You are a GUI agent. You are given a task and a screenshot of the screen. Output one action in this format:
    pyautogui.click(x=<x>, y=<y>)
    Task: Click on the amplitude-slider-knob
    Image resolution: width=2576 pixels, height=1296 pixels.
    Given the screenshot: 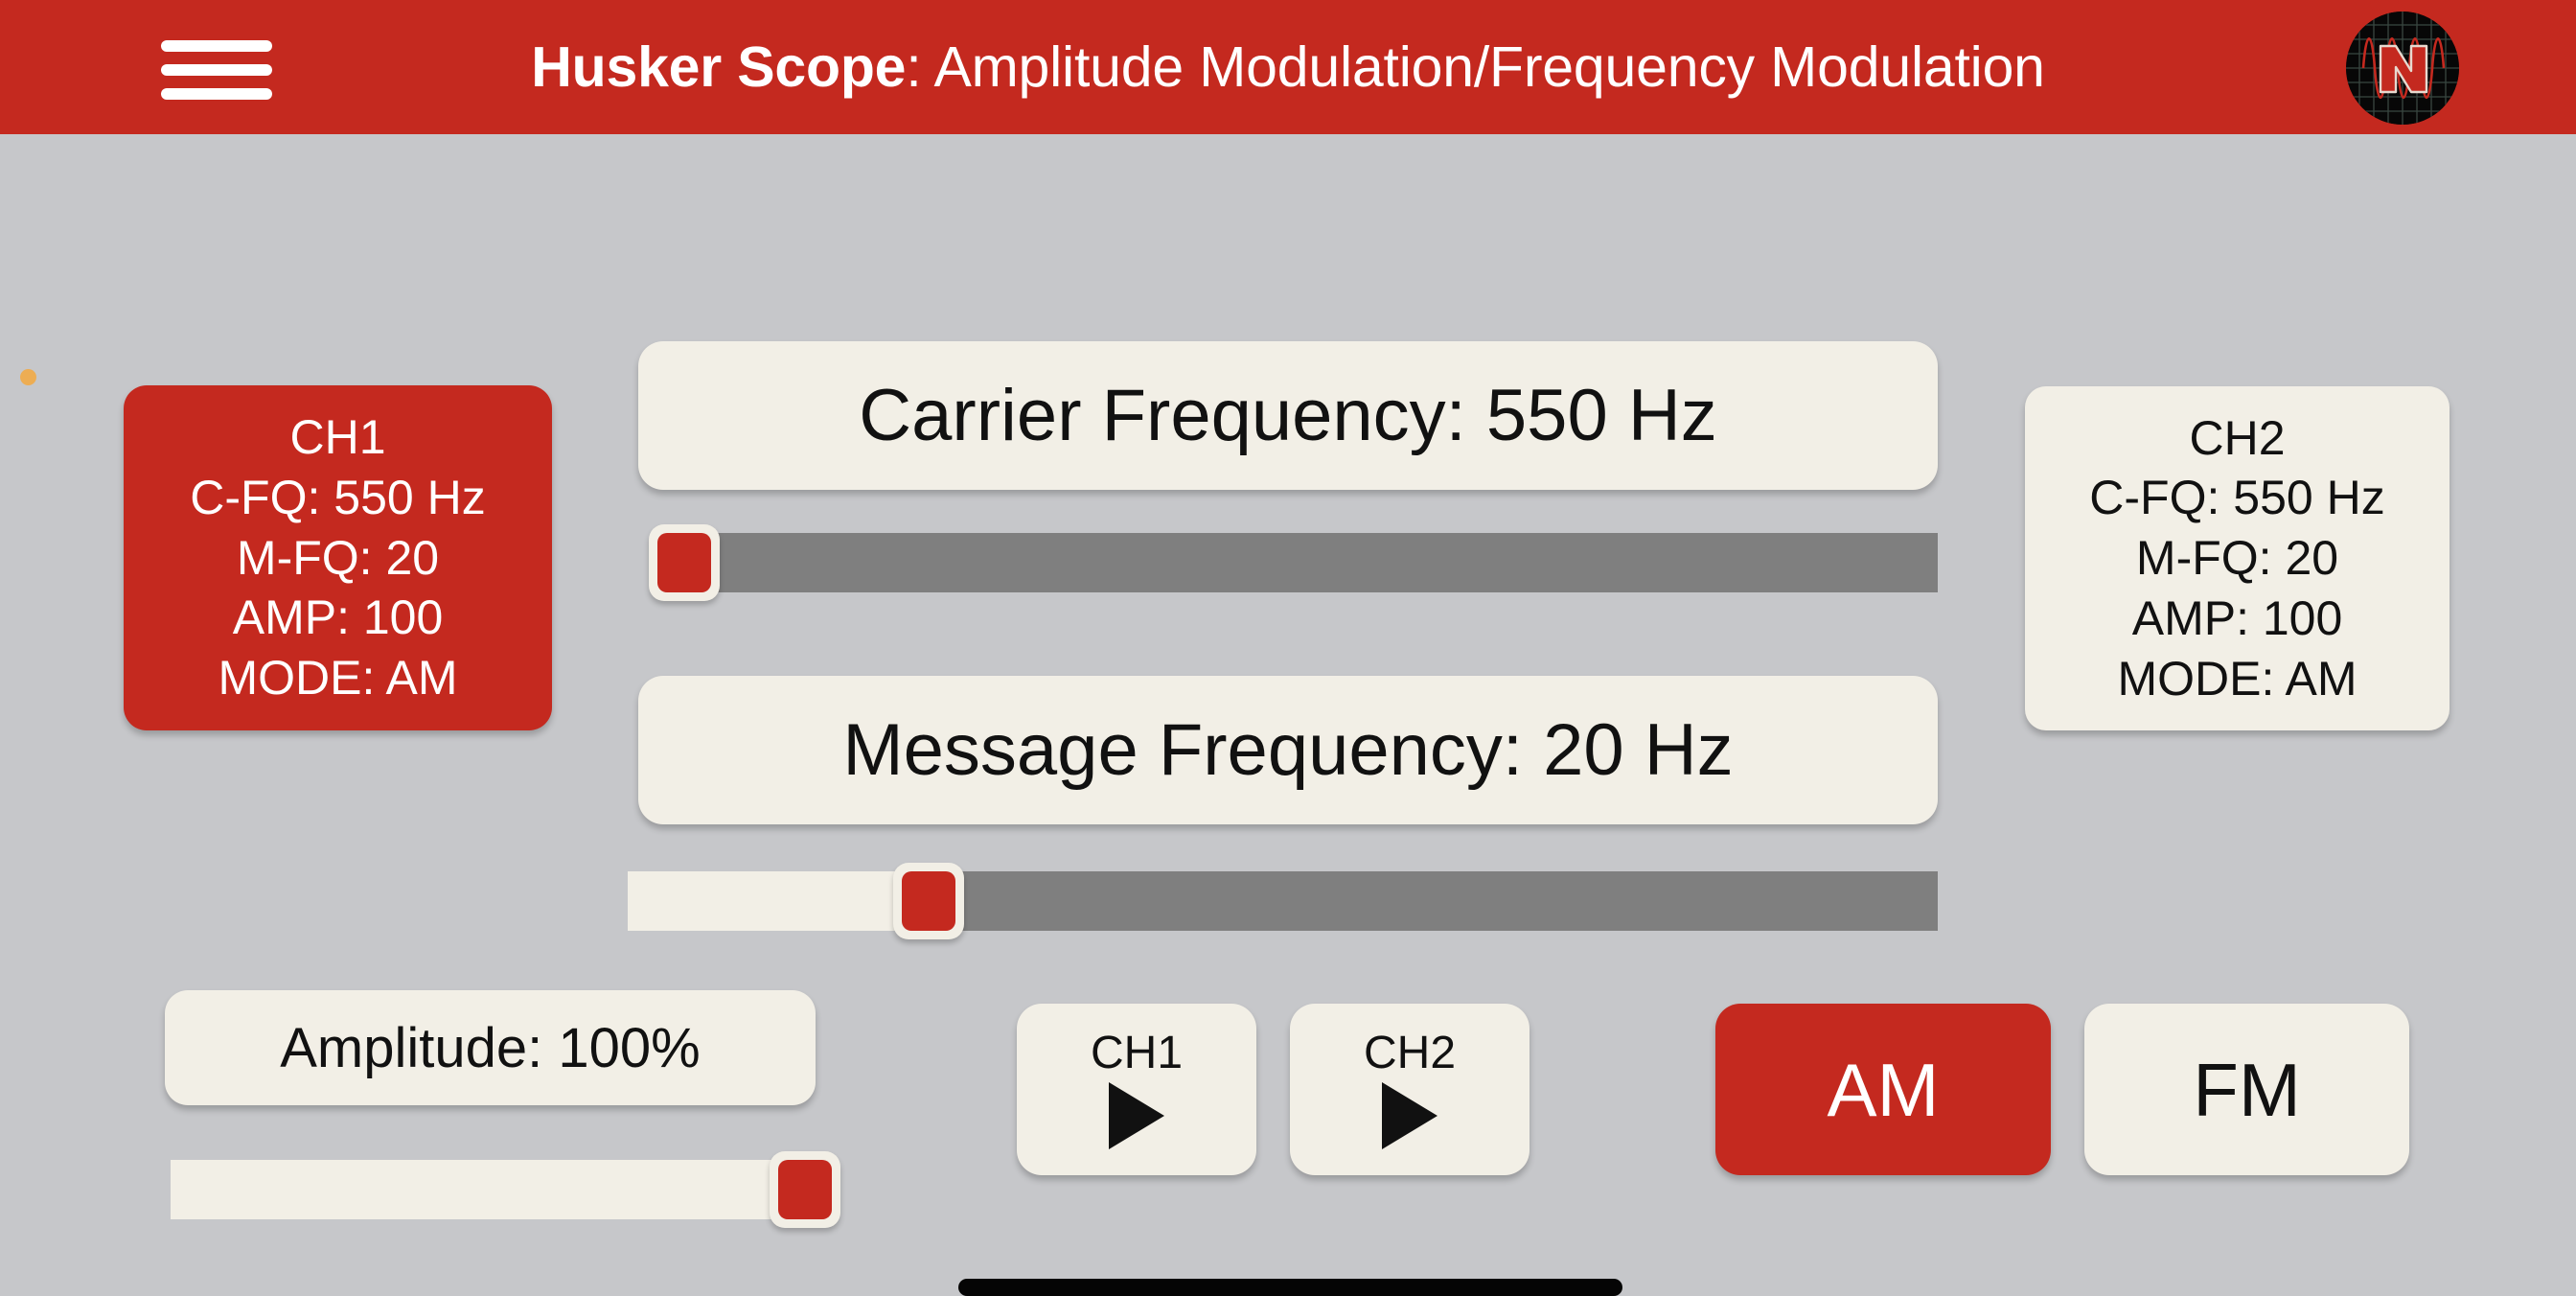 What is the action you would take?
    pyautogui.click(x=805, y=1189)
    